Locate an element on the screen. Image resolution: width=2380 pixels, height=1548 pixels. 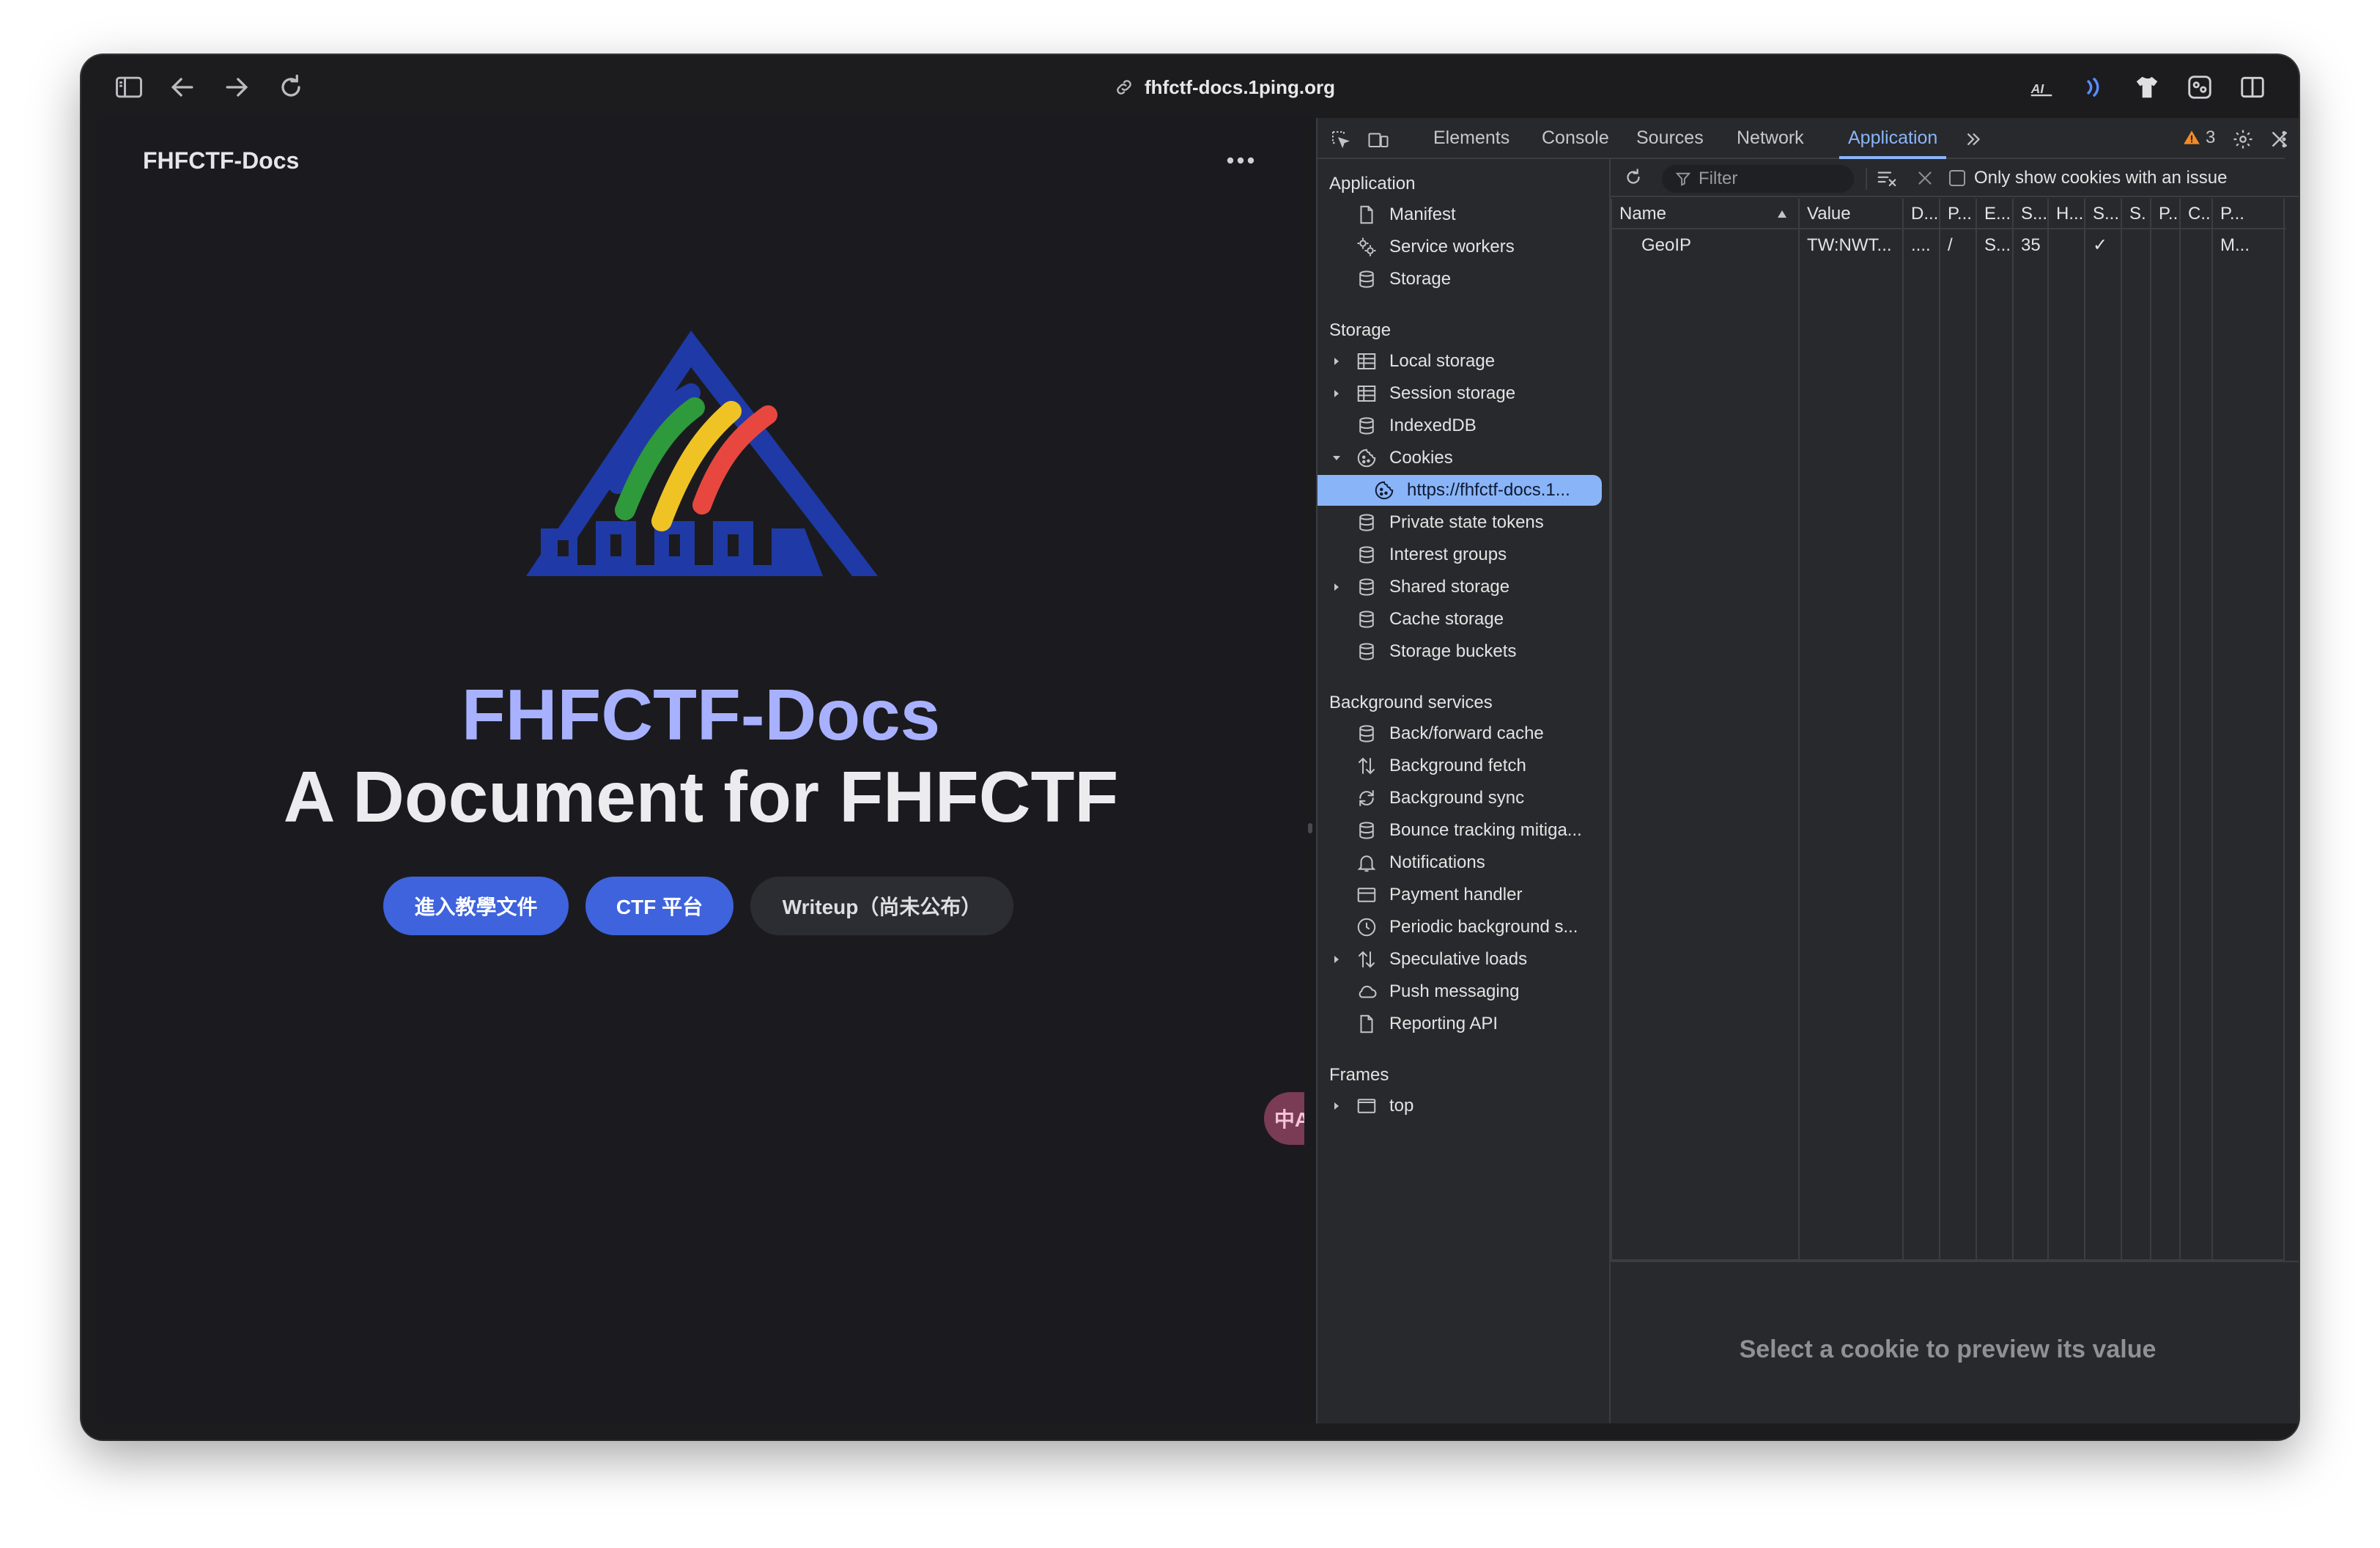
filter-input: Filter is located at coordinates (1758, 179).